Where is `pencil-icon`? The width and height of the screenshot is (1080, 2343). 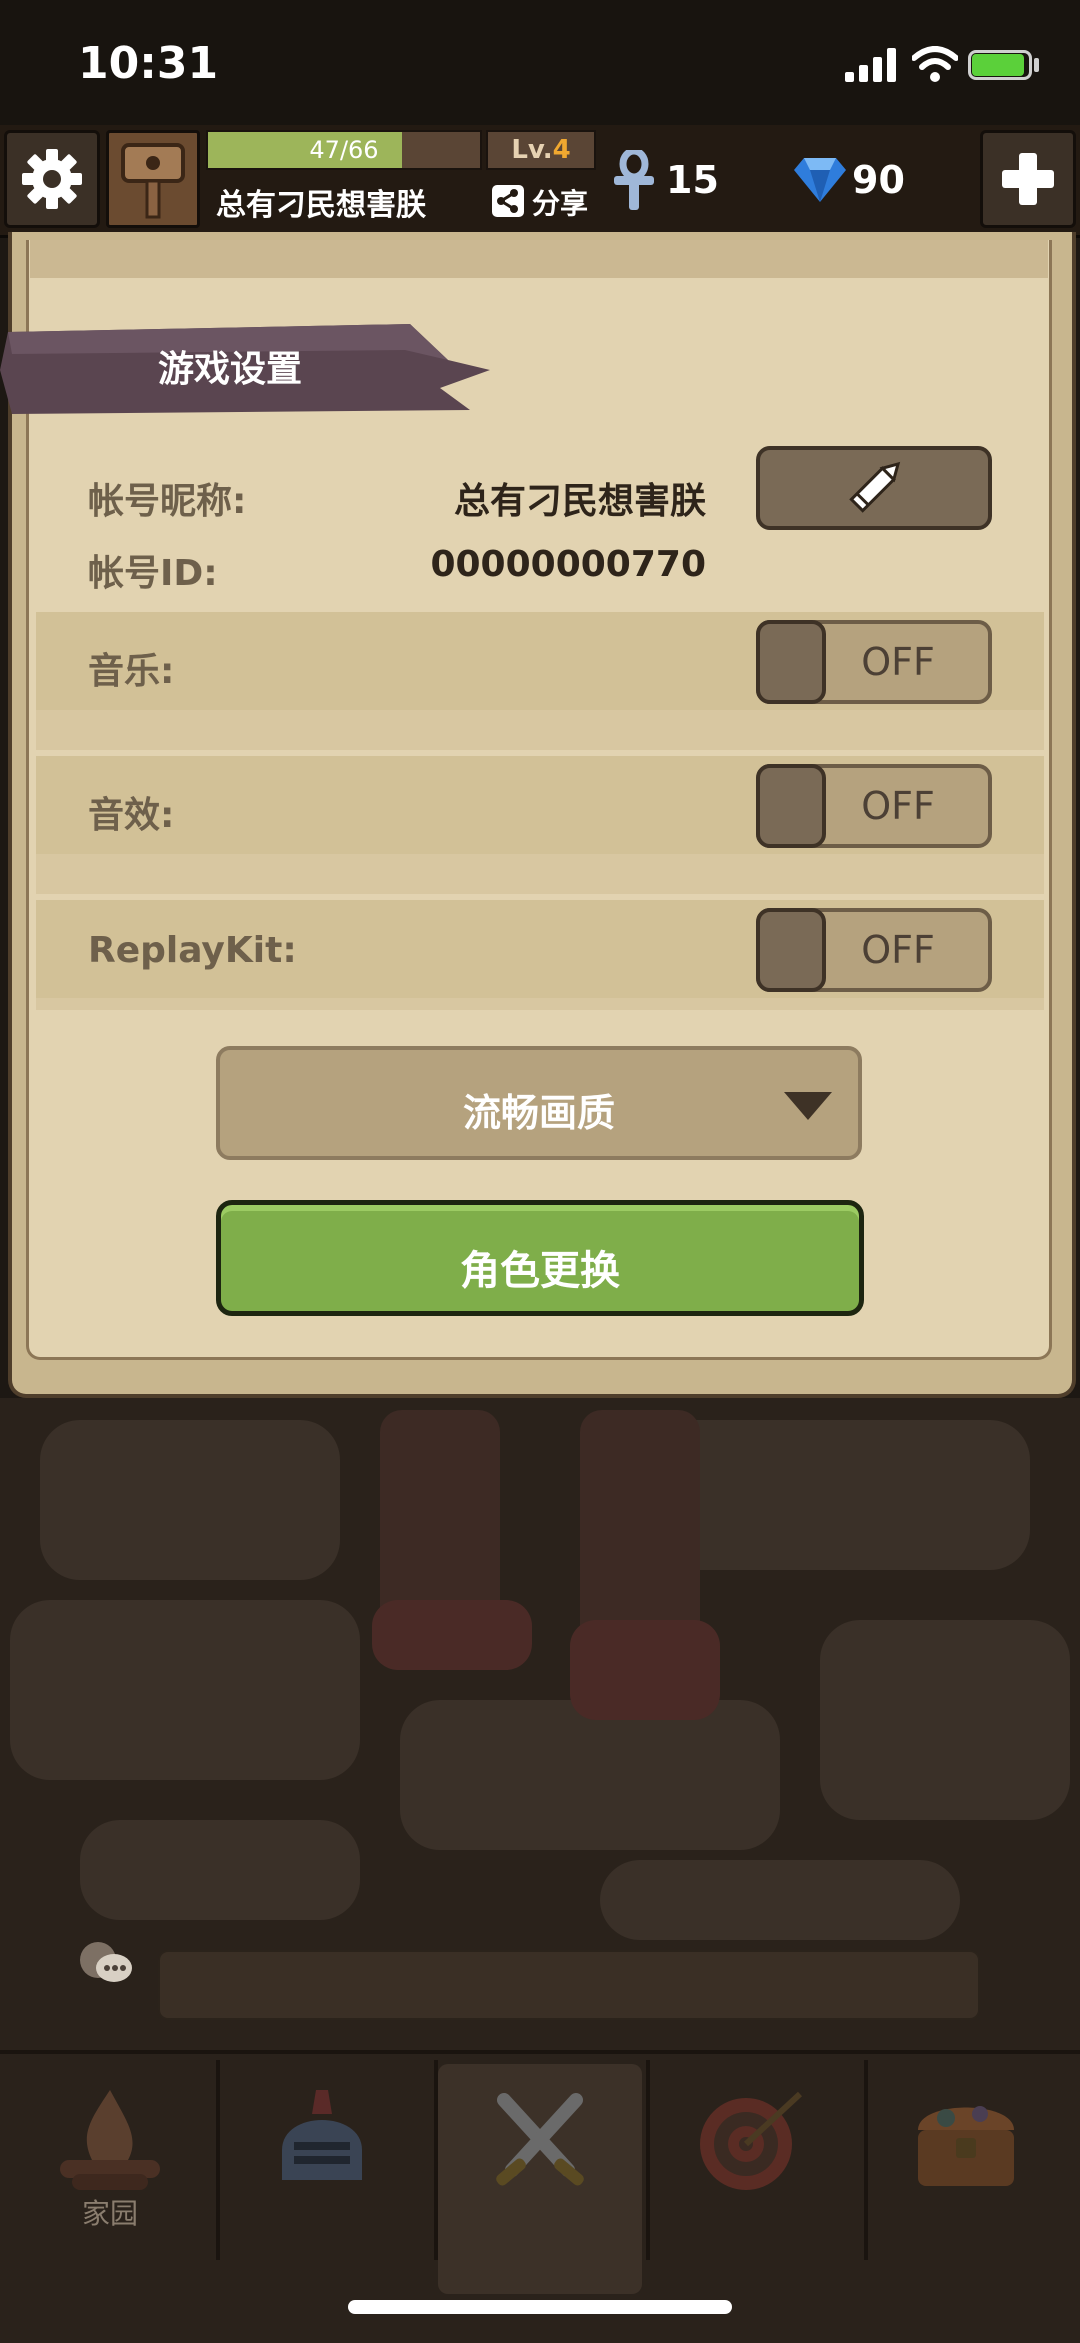 pencil-icon is located at coordinates (875, 487).